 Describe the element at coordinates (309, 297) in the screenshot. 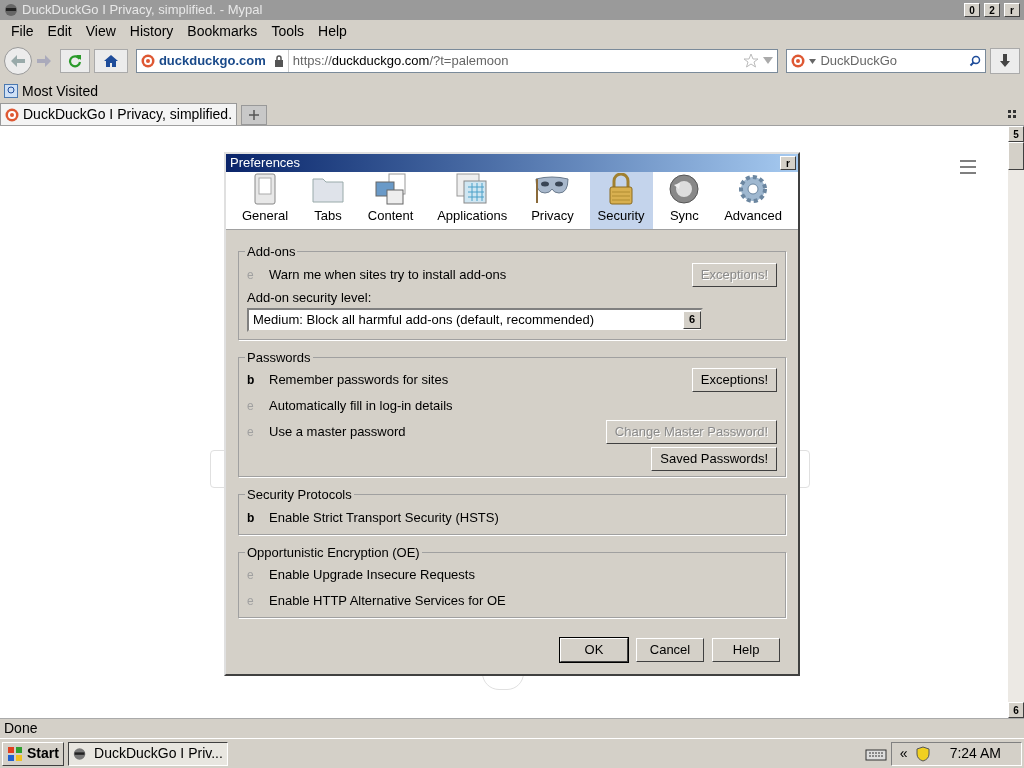

I see `field-label: Add-on security level:` at that location.